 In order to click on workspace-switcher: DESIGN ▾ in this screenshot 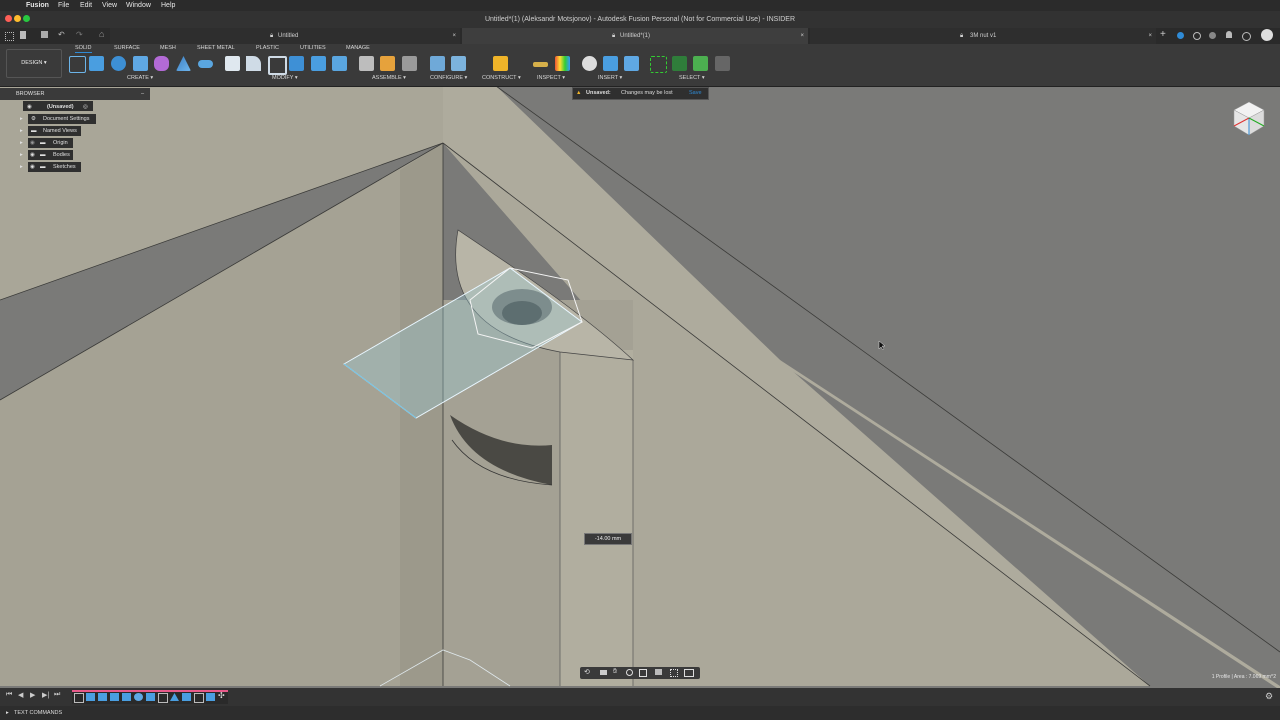, I will do `click(34, 63)`.